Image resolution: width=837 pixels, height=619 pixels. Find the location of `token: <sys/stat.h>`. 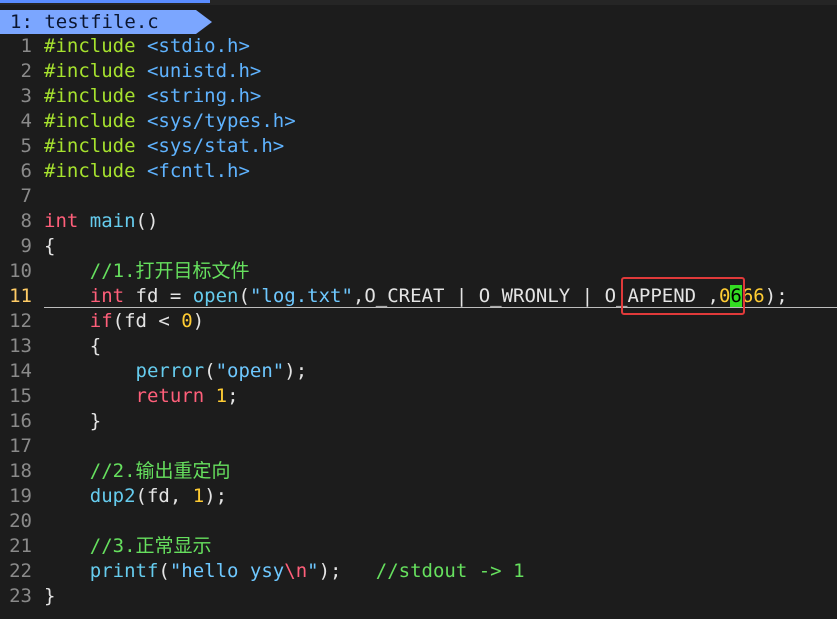

token: <sys/stat.h> is located at coordinates (215, 146).